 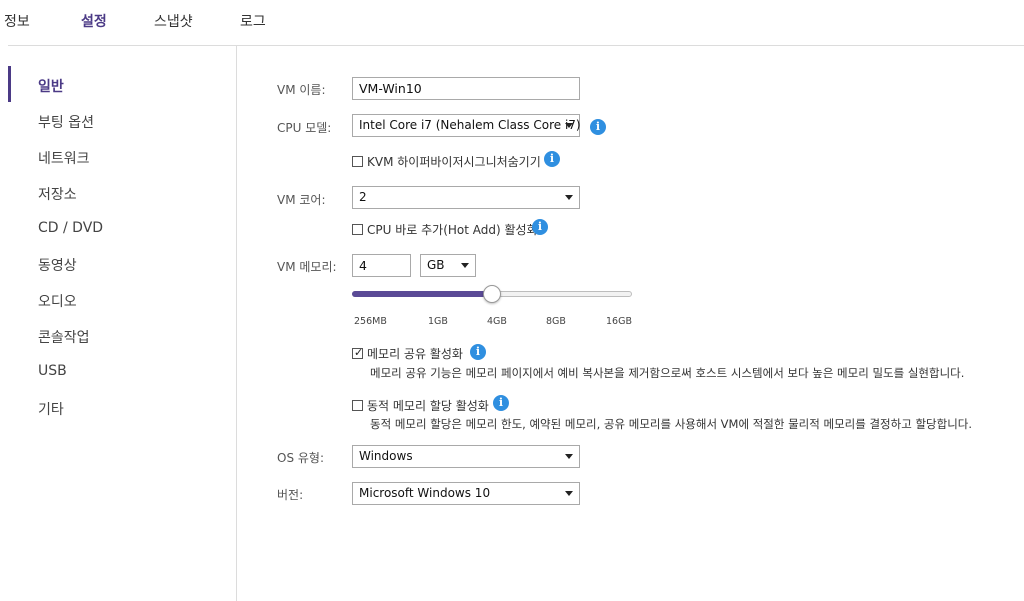 I want to click on memory-unit-value: GB, so click(x=436, y=265).